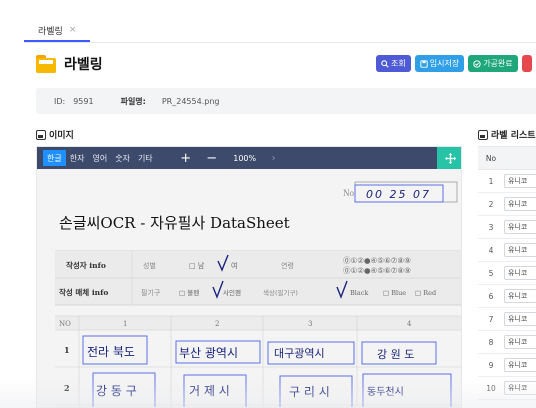 The height and width of the screenshot is (408, 536). What do you see at coordinates (208, 353) in the screenshot?
I see `handwriting-cell: 부산 광역시` at bounding box center [208, 353].